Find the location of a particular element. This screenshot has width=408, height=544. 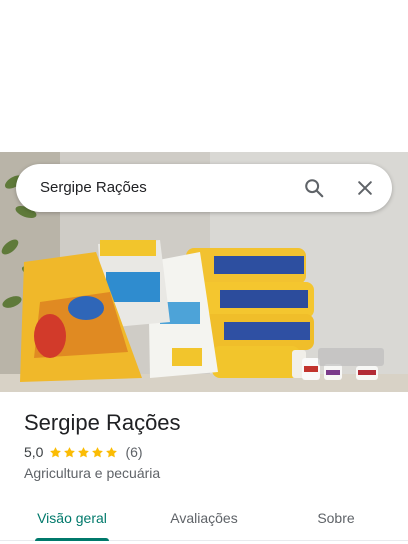

tab-about: Sobre is located at coordinates (336, 518).